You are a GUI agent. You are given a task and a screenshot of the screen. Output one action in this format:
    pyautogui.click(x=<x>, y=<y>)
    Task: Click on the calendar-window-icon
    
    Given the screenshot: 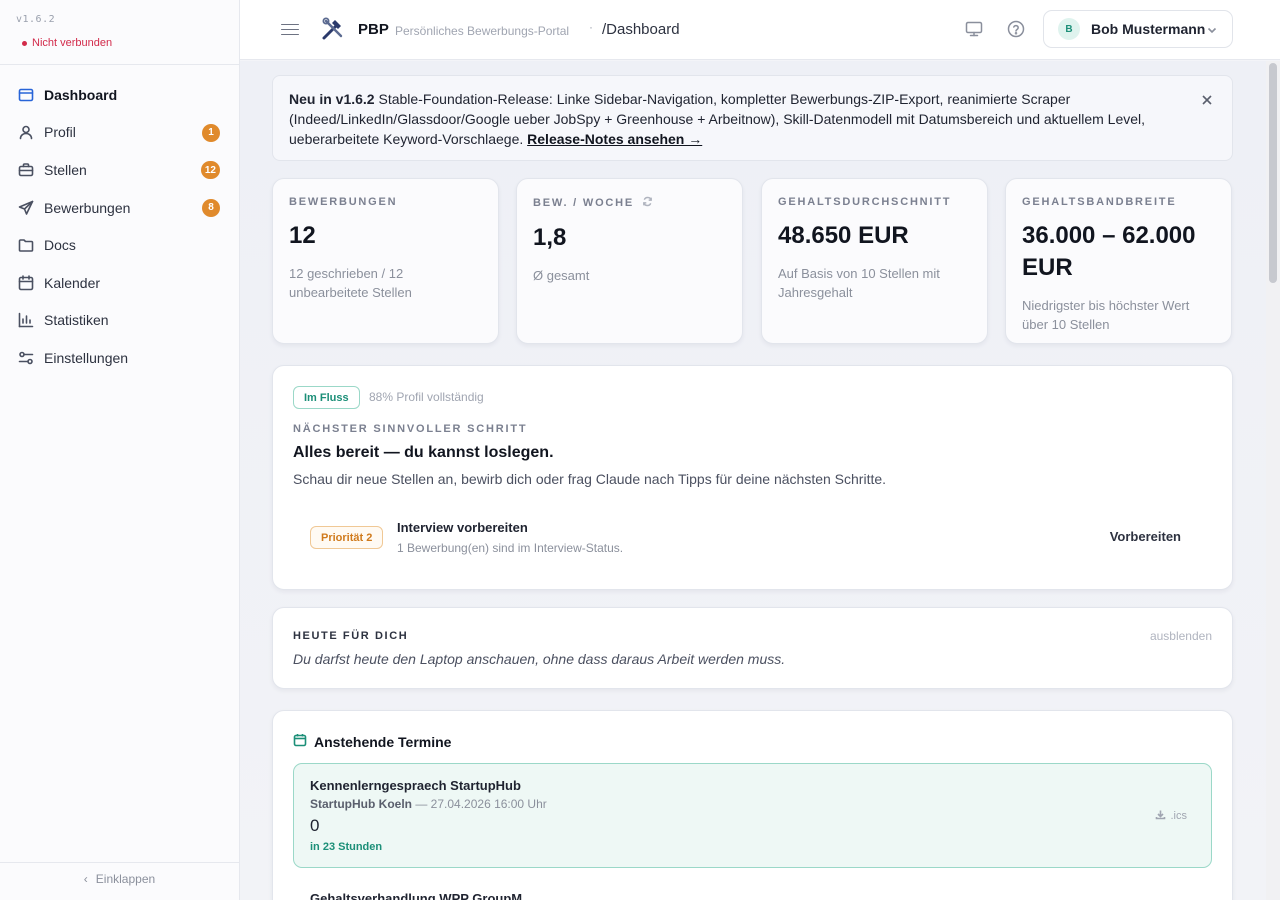 What is the action you would take?
    pyautogui.click(x=25, y=94)
    